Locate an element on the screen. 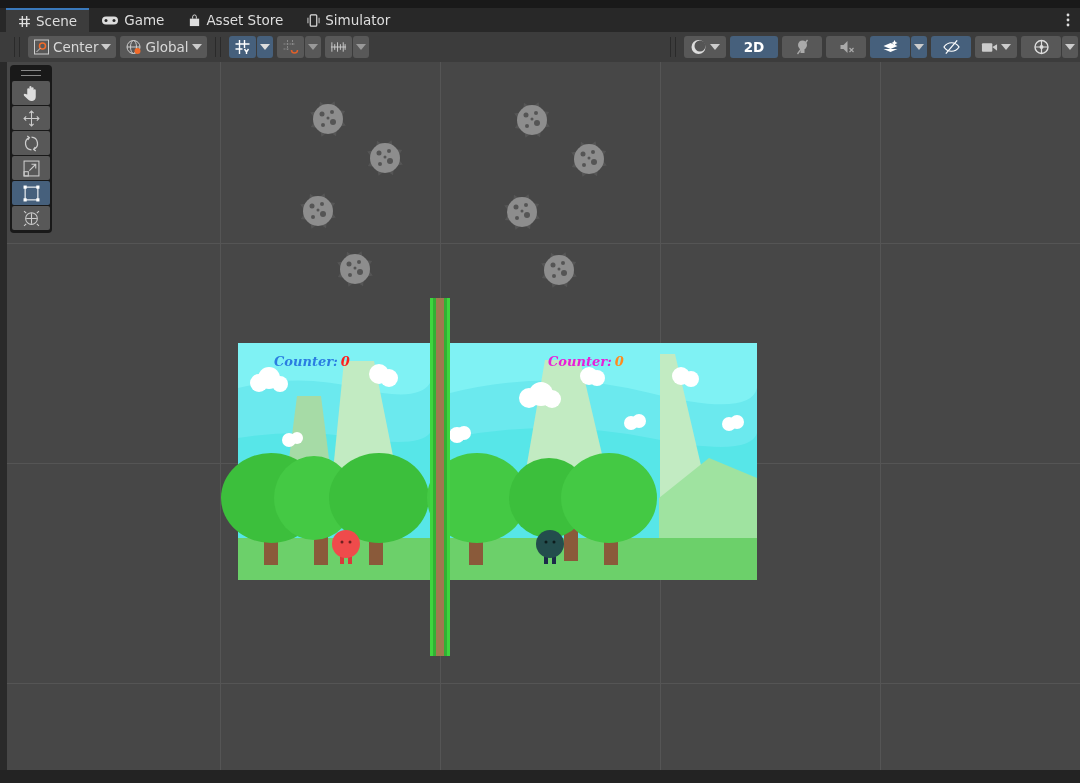 The height and width of the screenshot is (783, 1080). move-arrows-icon is located at coordinates (31, 118).